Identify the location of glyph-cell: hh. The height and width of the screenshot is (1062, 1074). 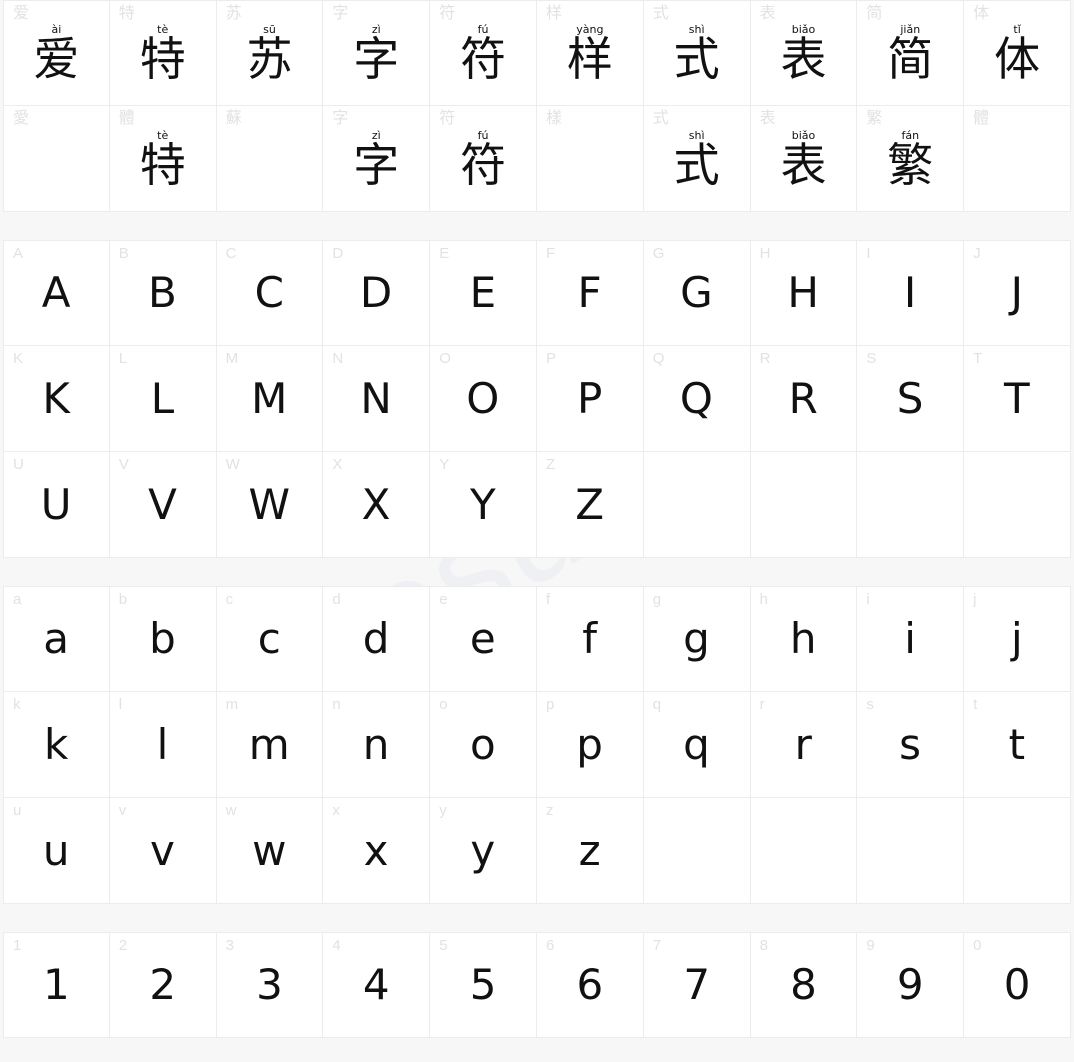
(804, 639).